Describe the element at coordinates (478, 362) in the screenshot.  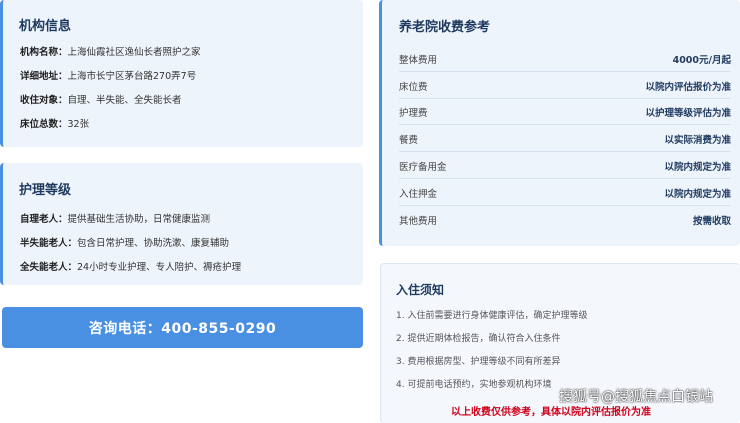
I see `notice-item: 3. 费用根据房型、护理等级不同有所差异` at that location.